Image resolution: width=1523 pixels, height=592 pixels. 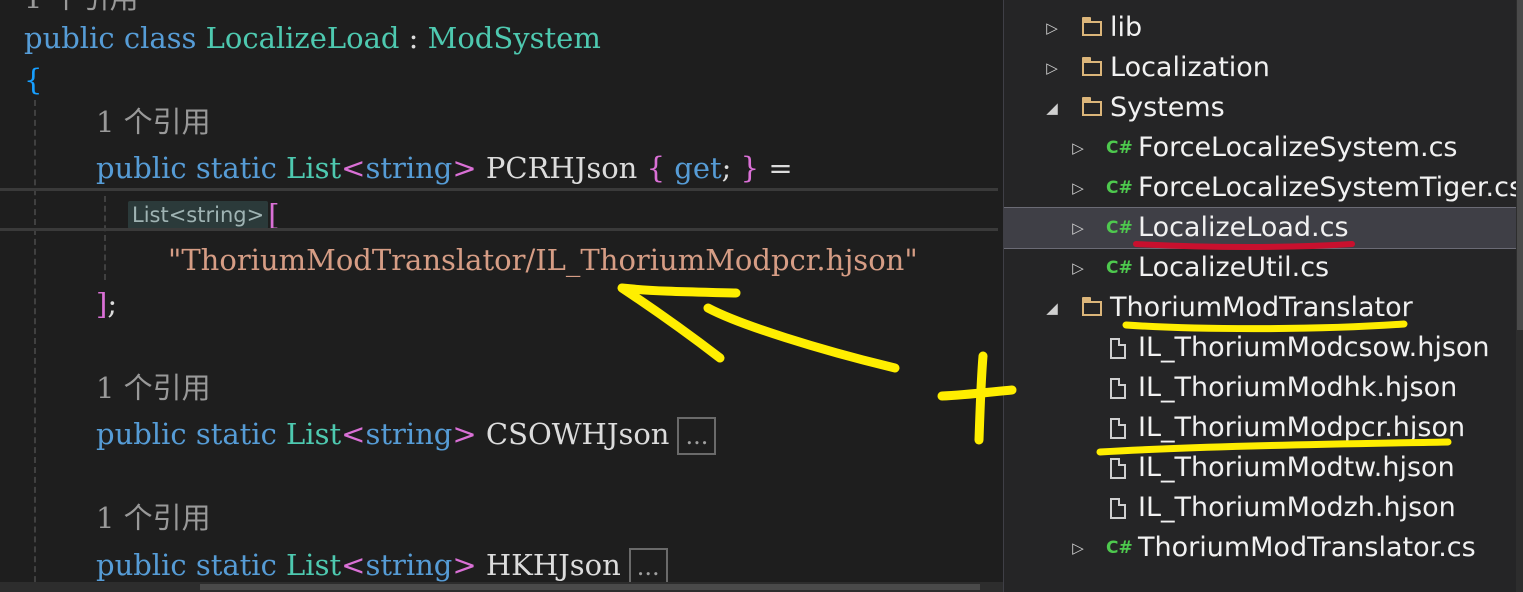 I want to click on tree-item-label: IL_ThoriumModpcr.hjson, so click(x=1302, y=427).